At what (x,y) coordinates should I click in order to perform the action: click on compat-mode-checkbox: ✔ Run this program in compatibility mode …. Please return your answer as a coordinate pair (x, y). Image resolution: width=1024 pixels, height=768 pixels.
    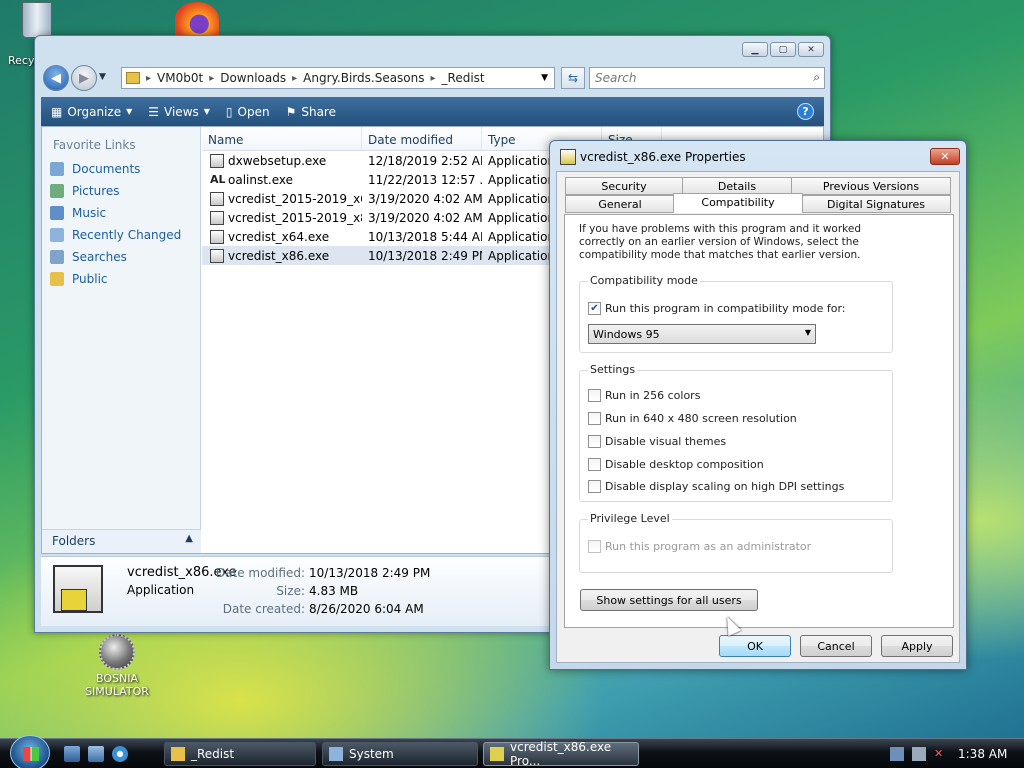
    Looking at the image, I should click on (717, 308).